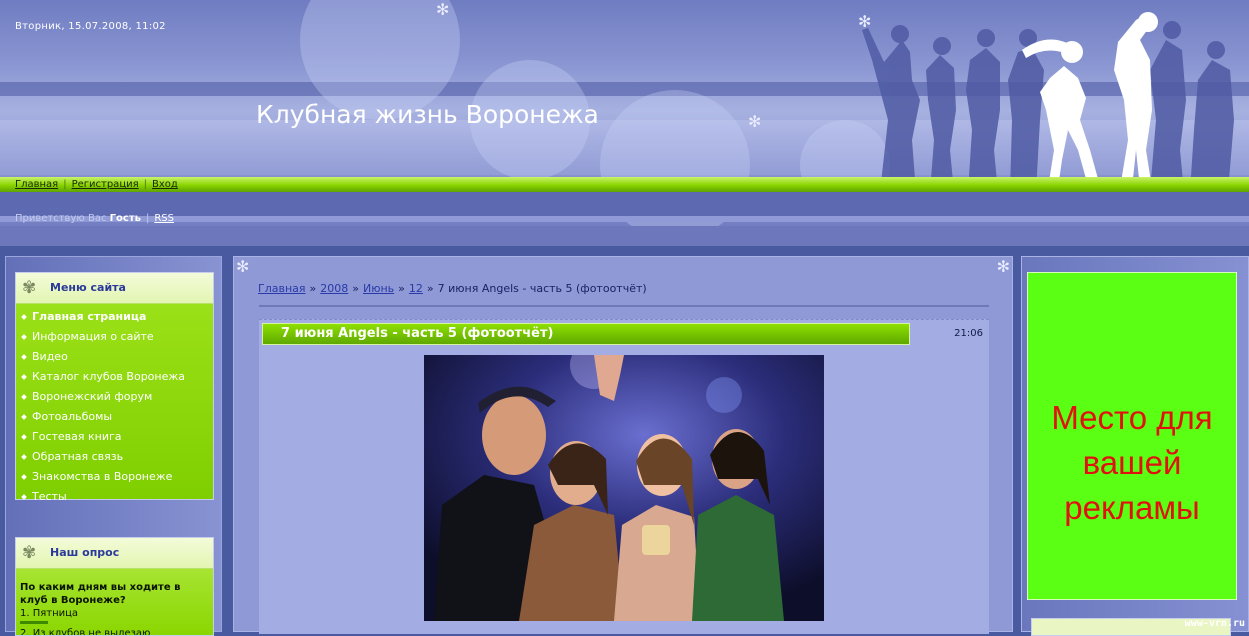 The height and width of the screenshot is (636, 1249). Describe the element at coordinates (427, 114) in the screenshot. I see `site-title: Клубная жизнь Воронежа` at that location.